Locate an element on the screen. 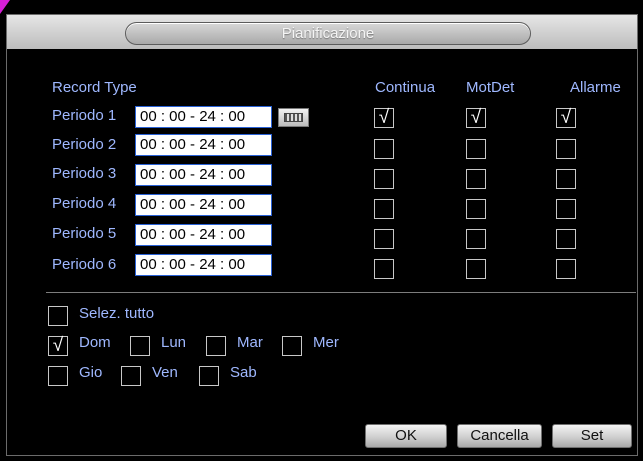 The image size is (643, 461). period-3-allarme-checkbox is located at coordinates (566, 179).